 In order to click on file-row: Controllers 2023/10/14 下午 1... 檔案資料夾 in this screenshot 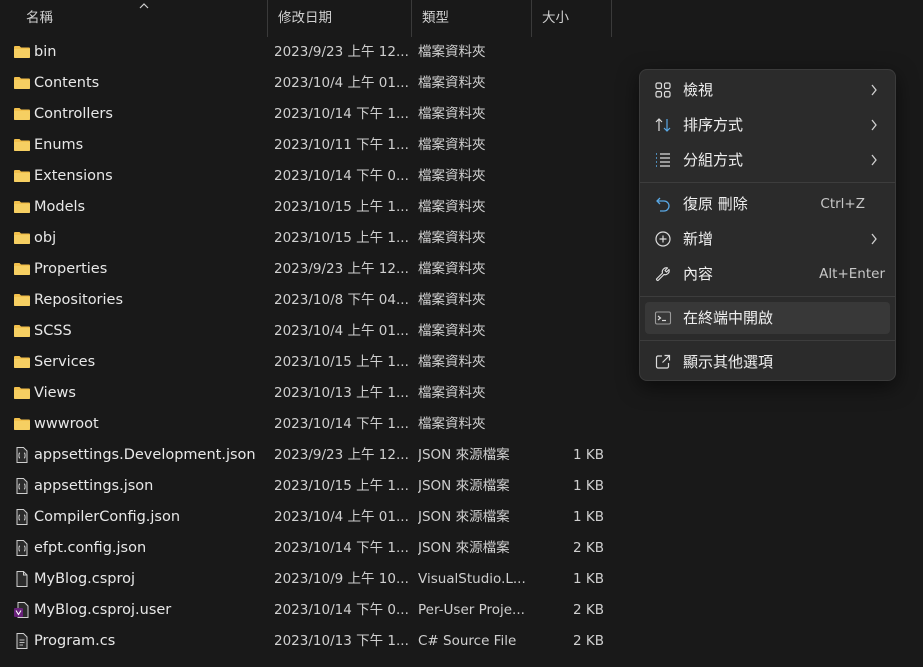, I will do `click(310, 114)`.